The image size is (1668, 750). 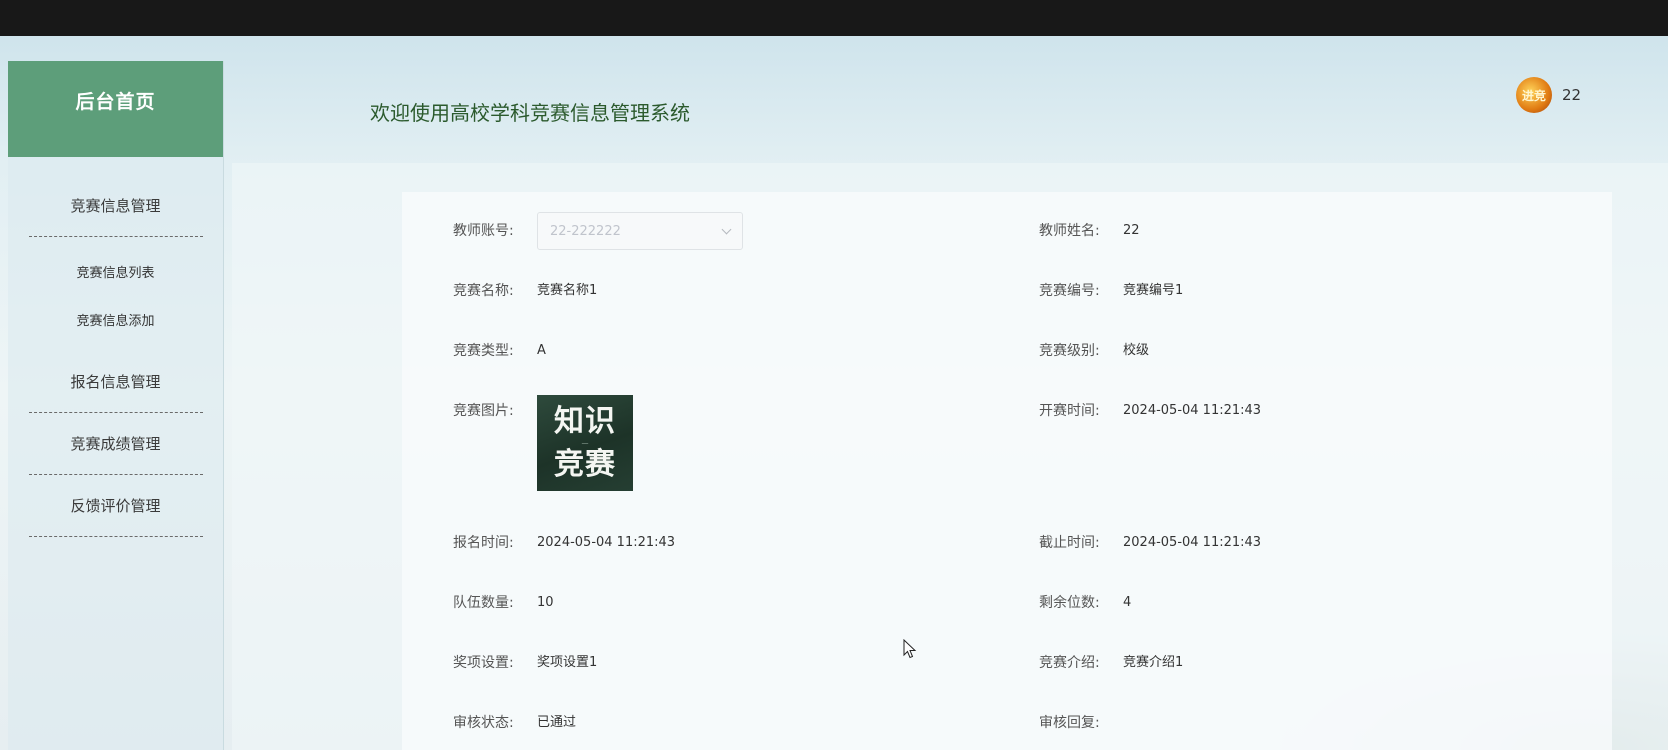 I want to click on menu-feedback-management: 反馈评价管理, so click(x=115, y=506).